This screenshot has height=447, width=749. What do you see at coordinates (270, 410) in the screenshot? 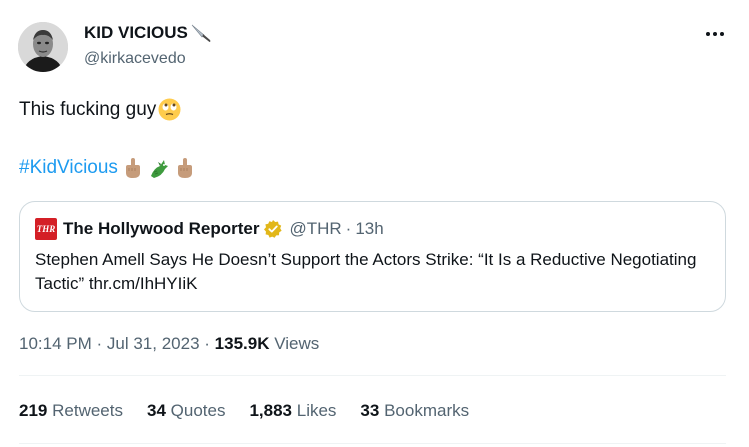
I see `likes-count: 1,883` at bounding box center [270, 410].